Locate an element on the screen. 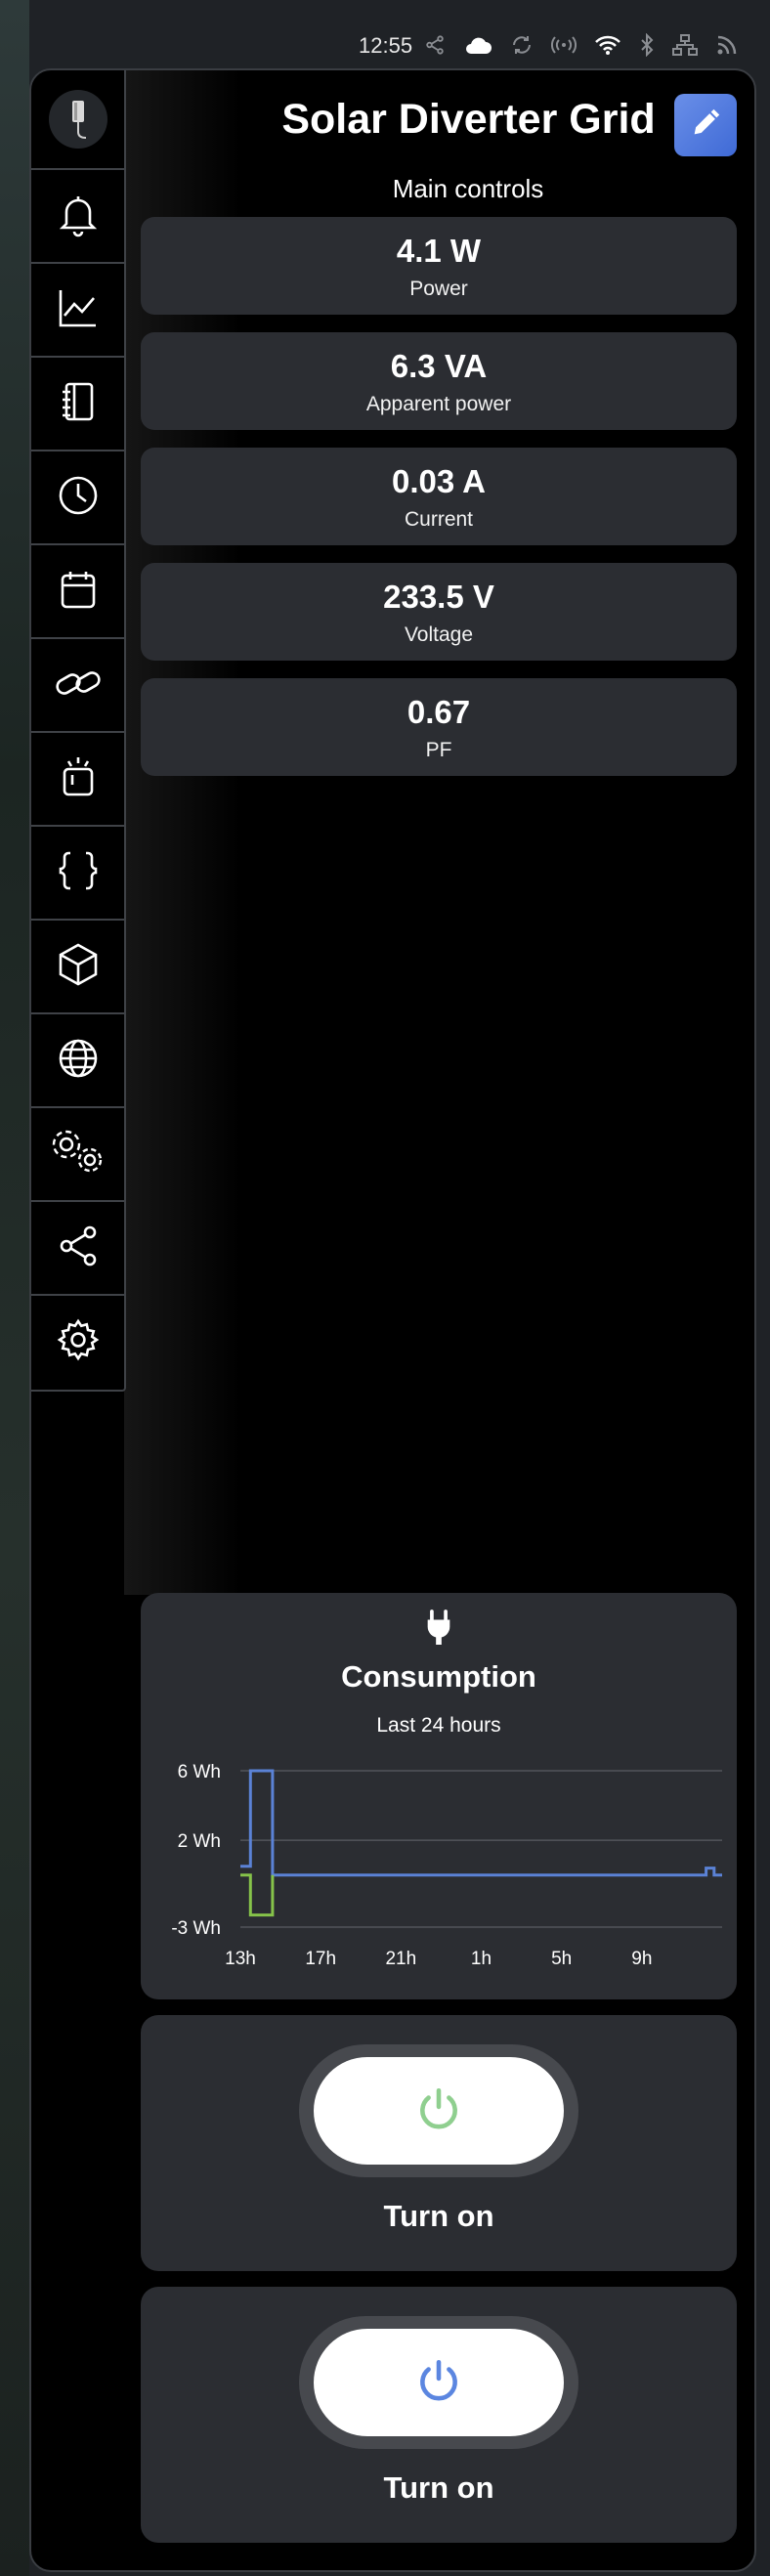 The height and width of the screenshot is (2576, 770). metric-apparent-power: 6.3 VA Apparent power is located at coordinates (439, 381).